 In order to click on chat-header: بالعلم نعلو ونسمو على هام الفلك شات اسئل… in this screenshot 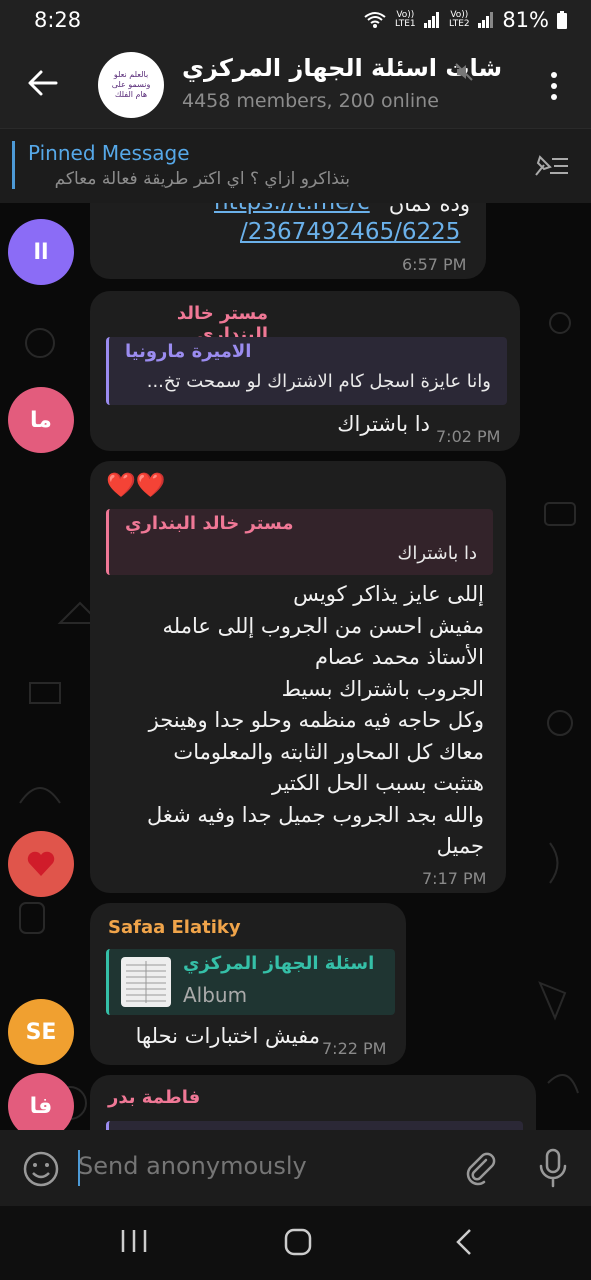, I will do `click(295, 86)`.